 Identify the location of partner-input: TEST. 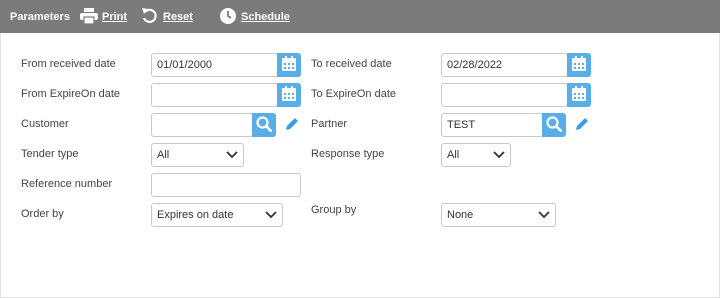
(492, 125).